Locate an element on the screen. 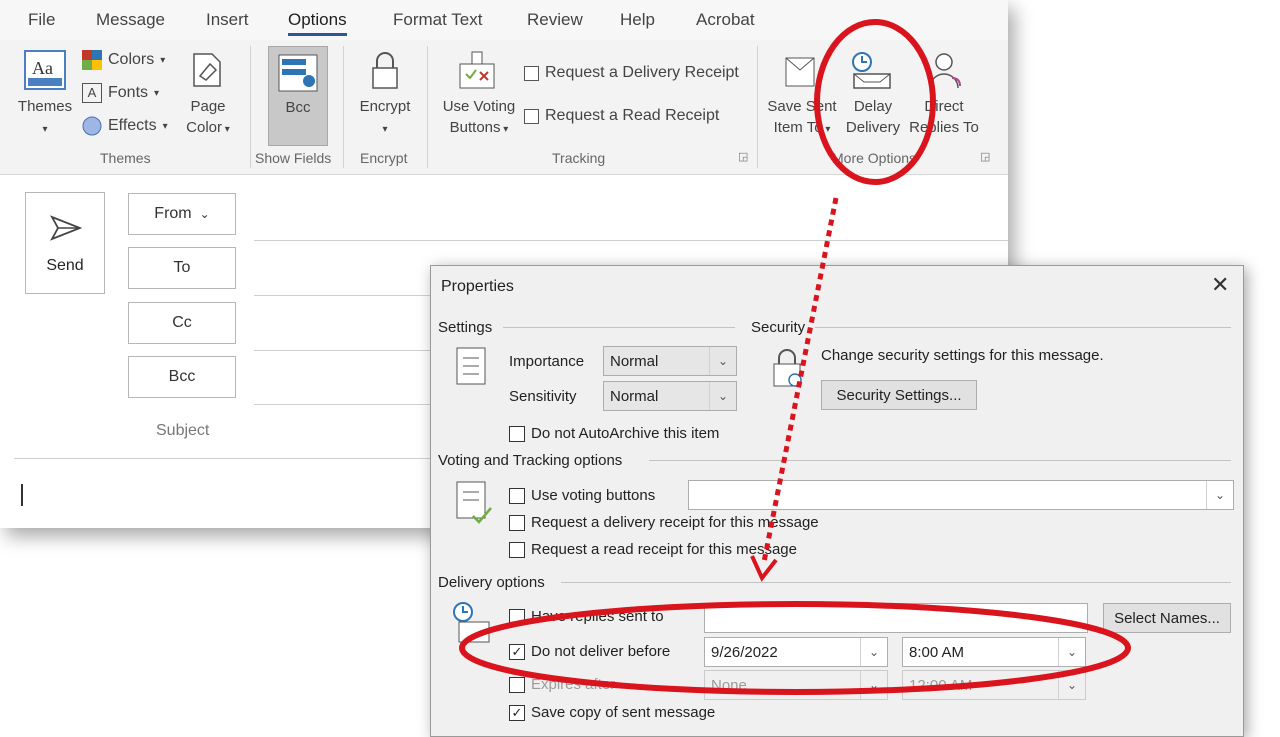 The height and width of the screenshot is (737, 1280). do-not-deliver-highlight-ellipse is located at coordinates (795, 648).